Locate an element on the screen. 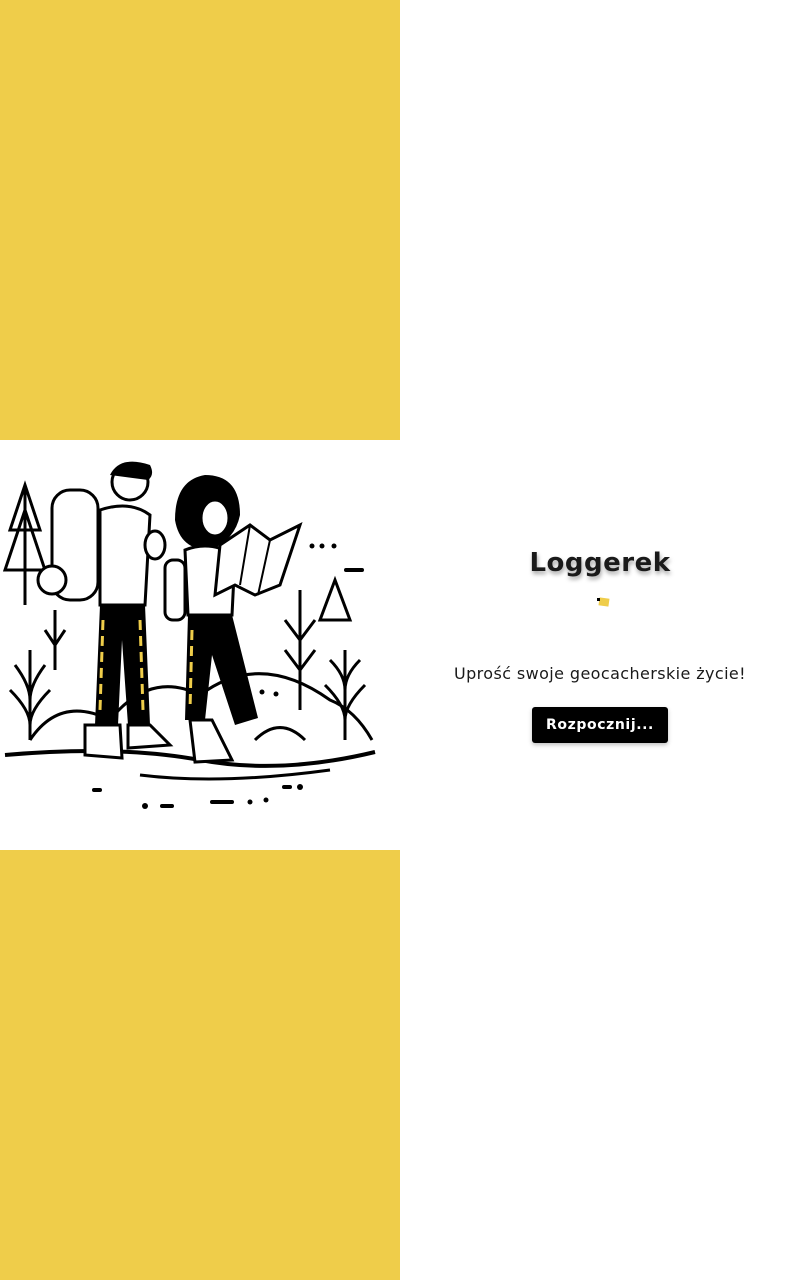  tagline: Uprość swoje geocacherskie życie! is located at coordinates (600, 673).